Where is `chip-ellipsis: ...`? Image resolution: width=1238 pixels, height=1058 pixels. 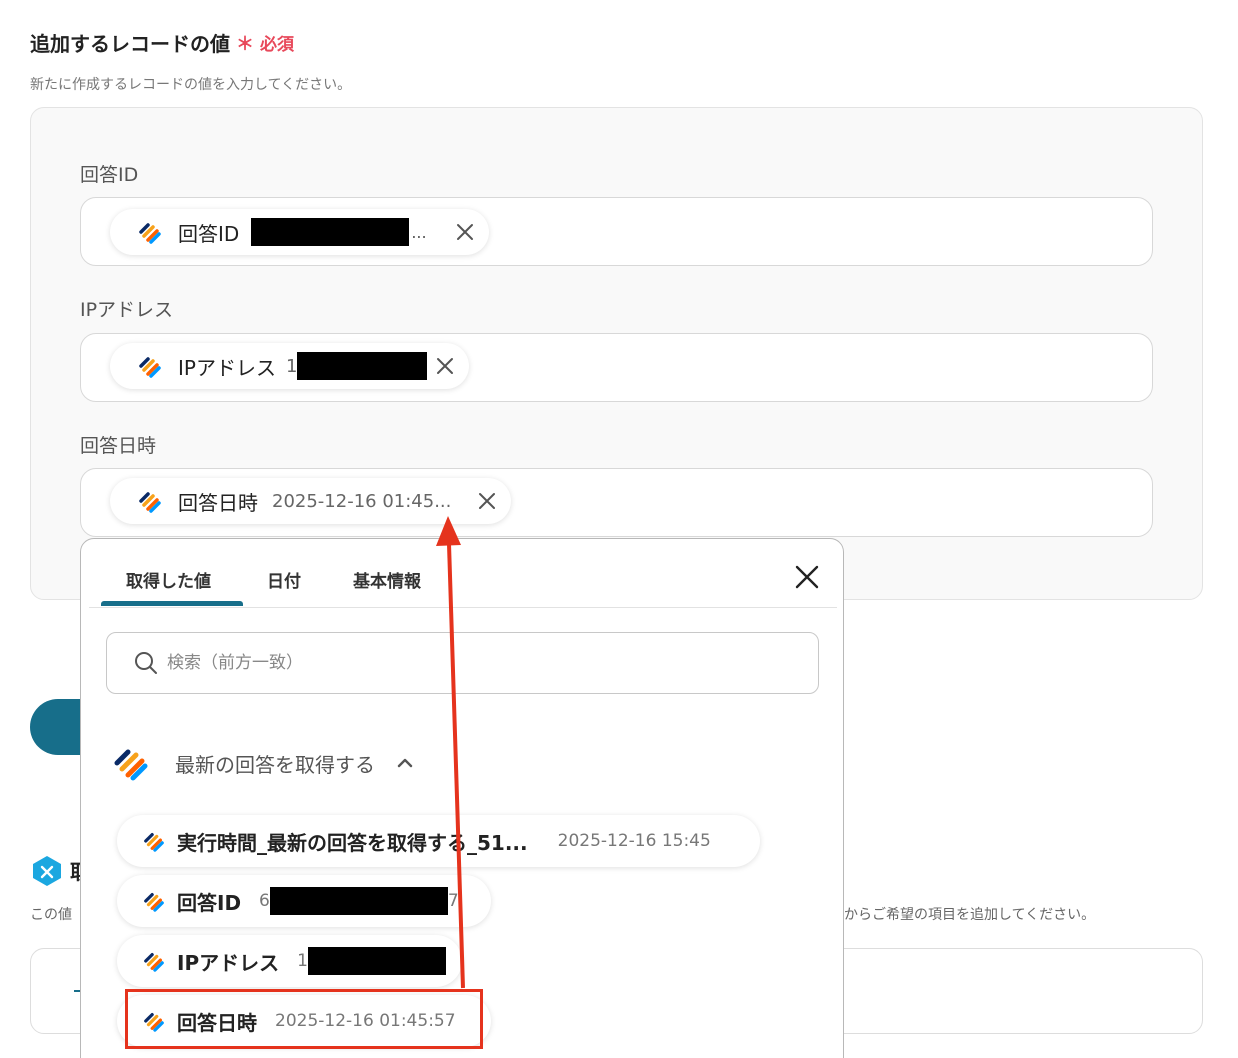
chip-ellipsis: ... is located at coordinates (419, 232).